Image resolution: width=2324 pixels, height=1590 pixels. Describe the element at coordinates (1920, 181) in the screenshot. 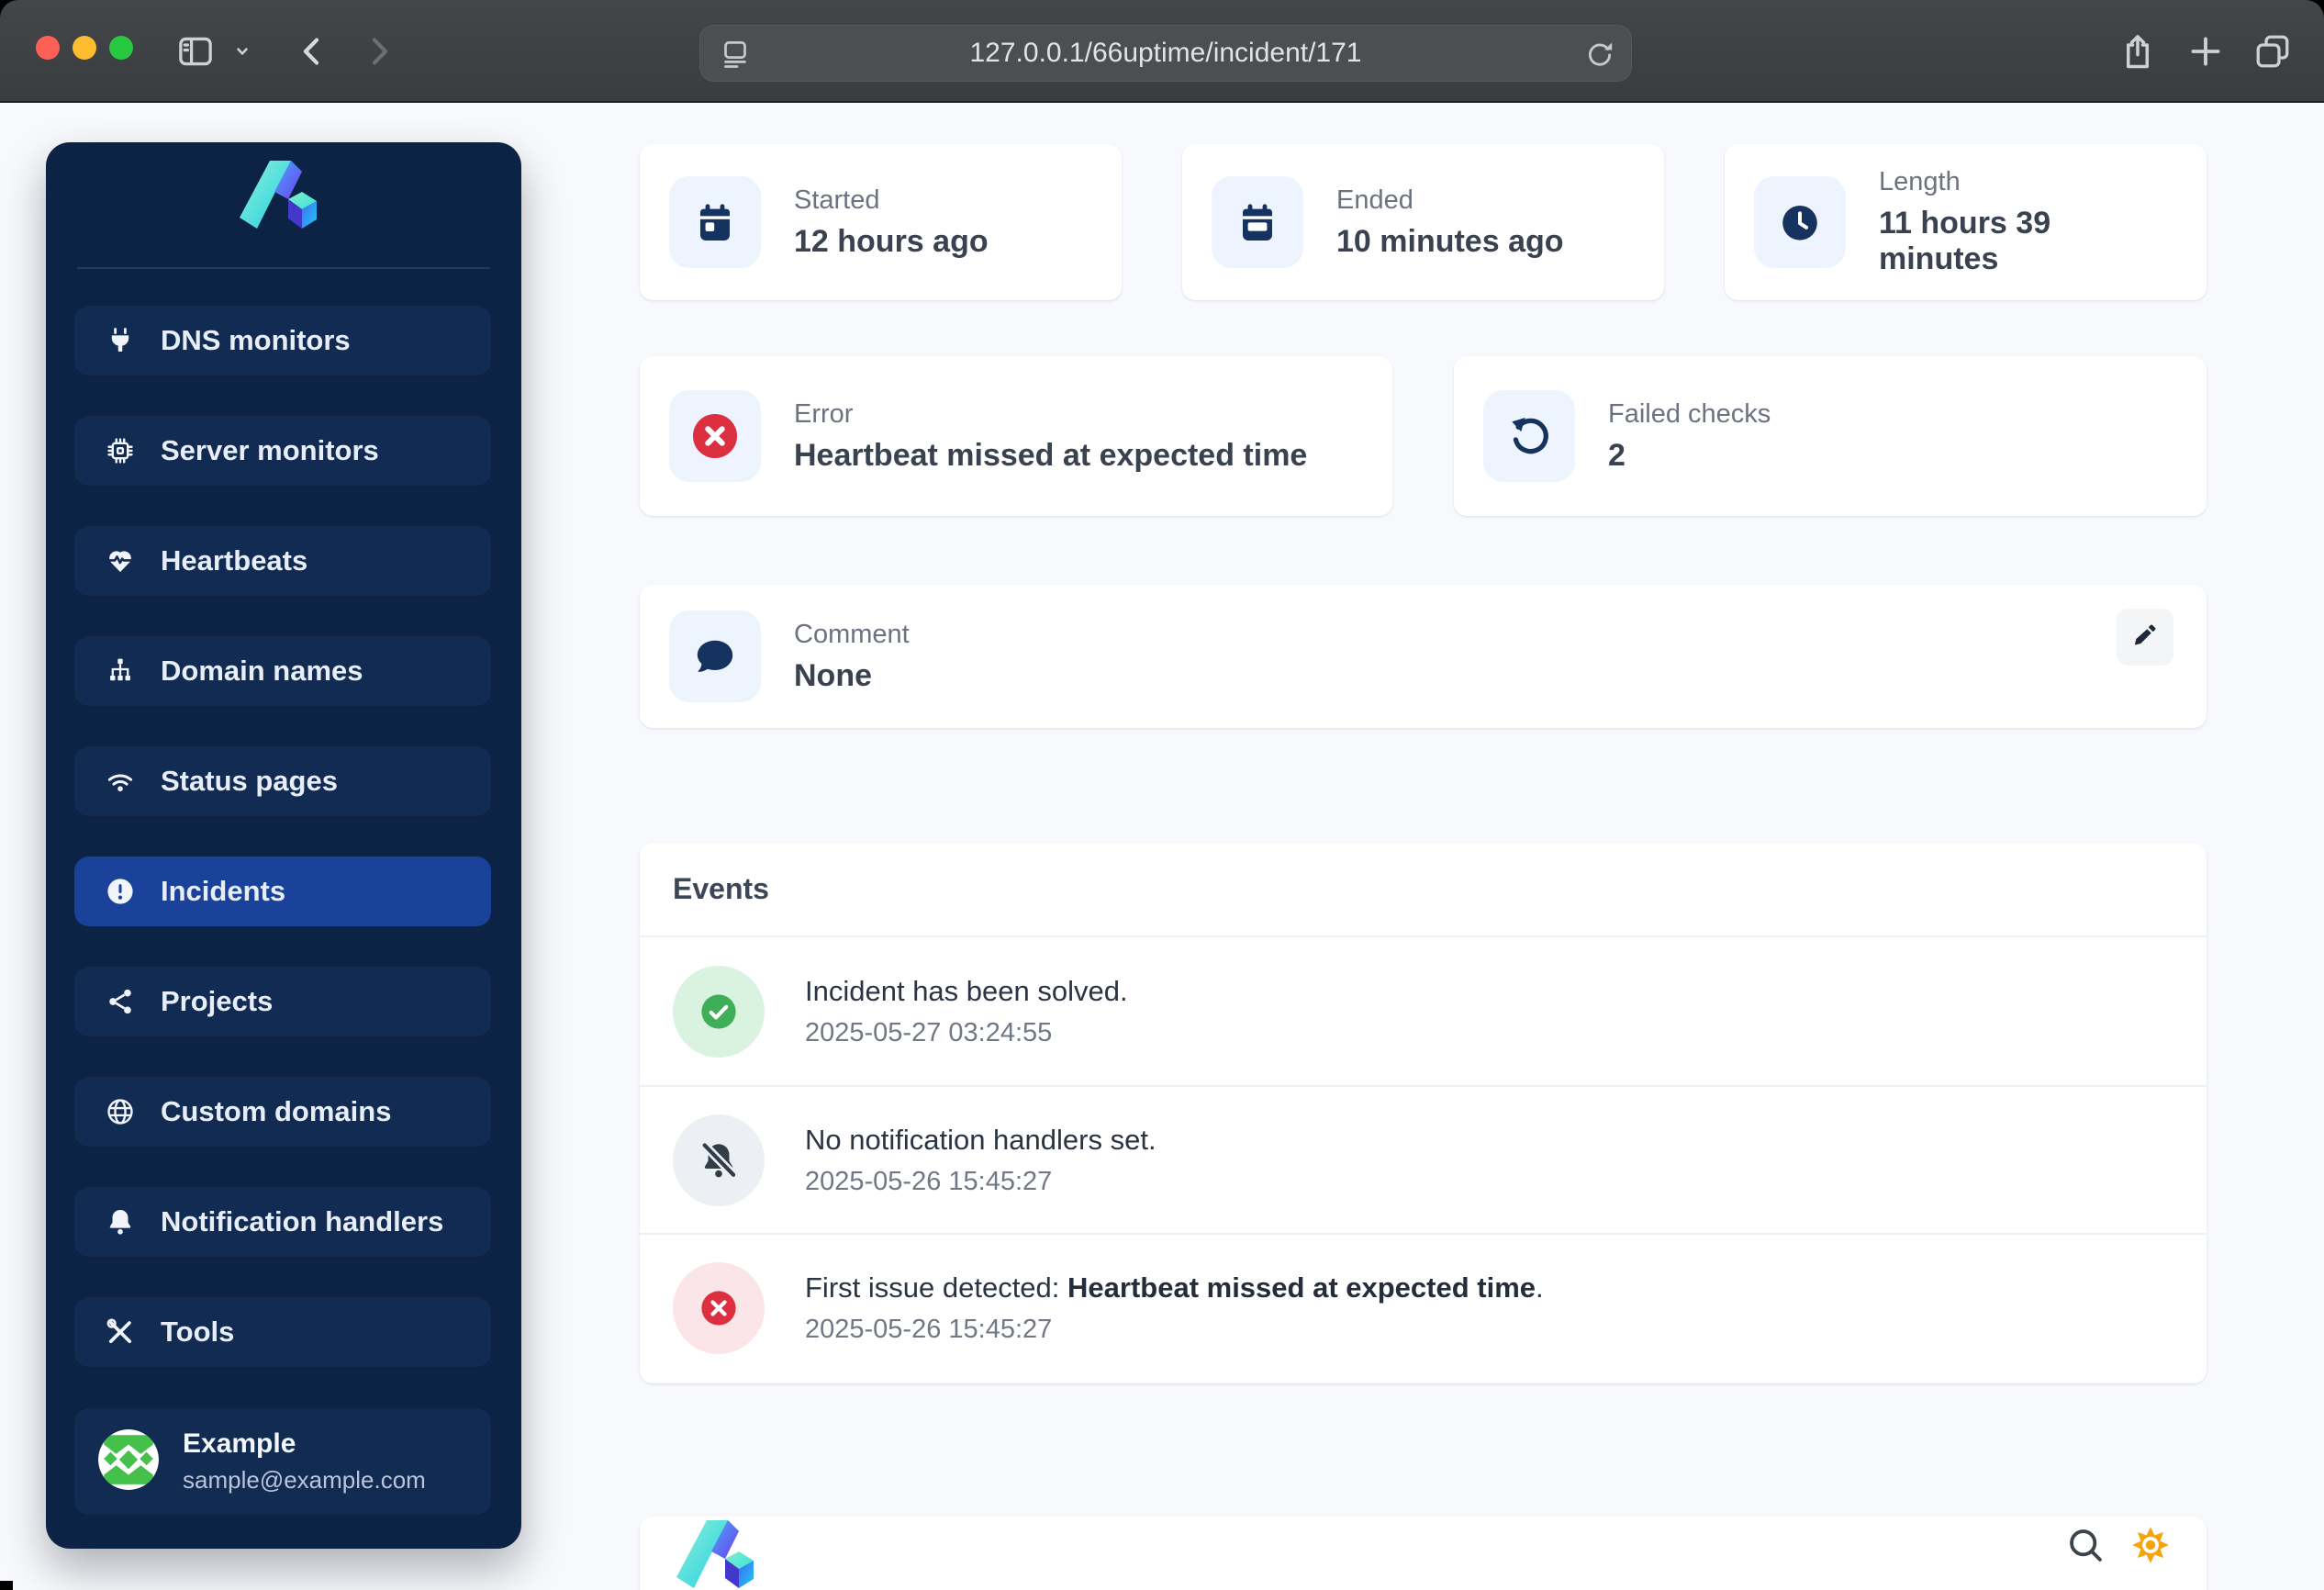

I see `stat-label: Length` at that location.